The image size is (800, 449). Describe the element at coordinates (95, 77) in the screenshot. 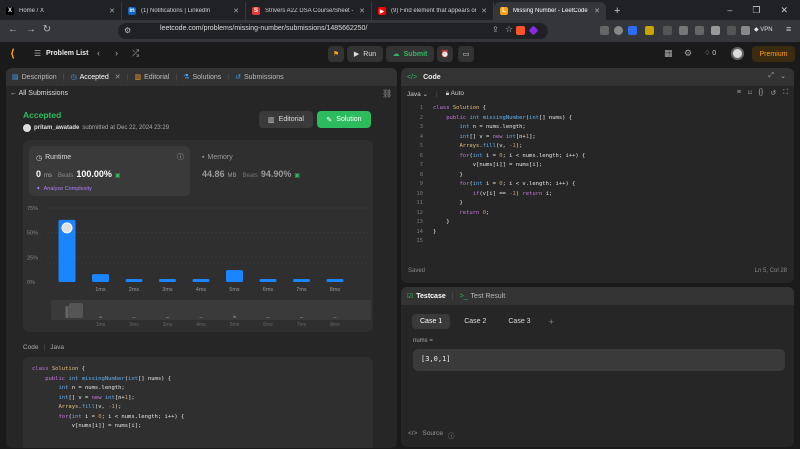

I see `tab-accepted: ◷ Accepted ✕` at that location.